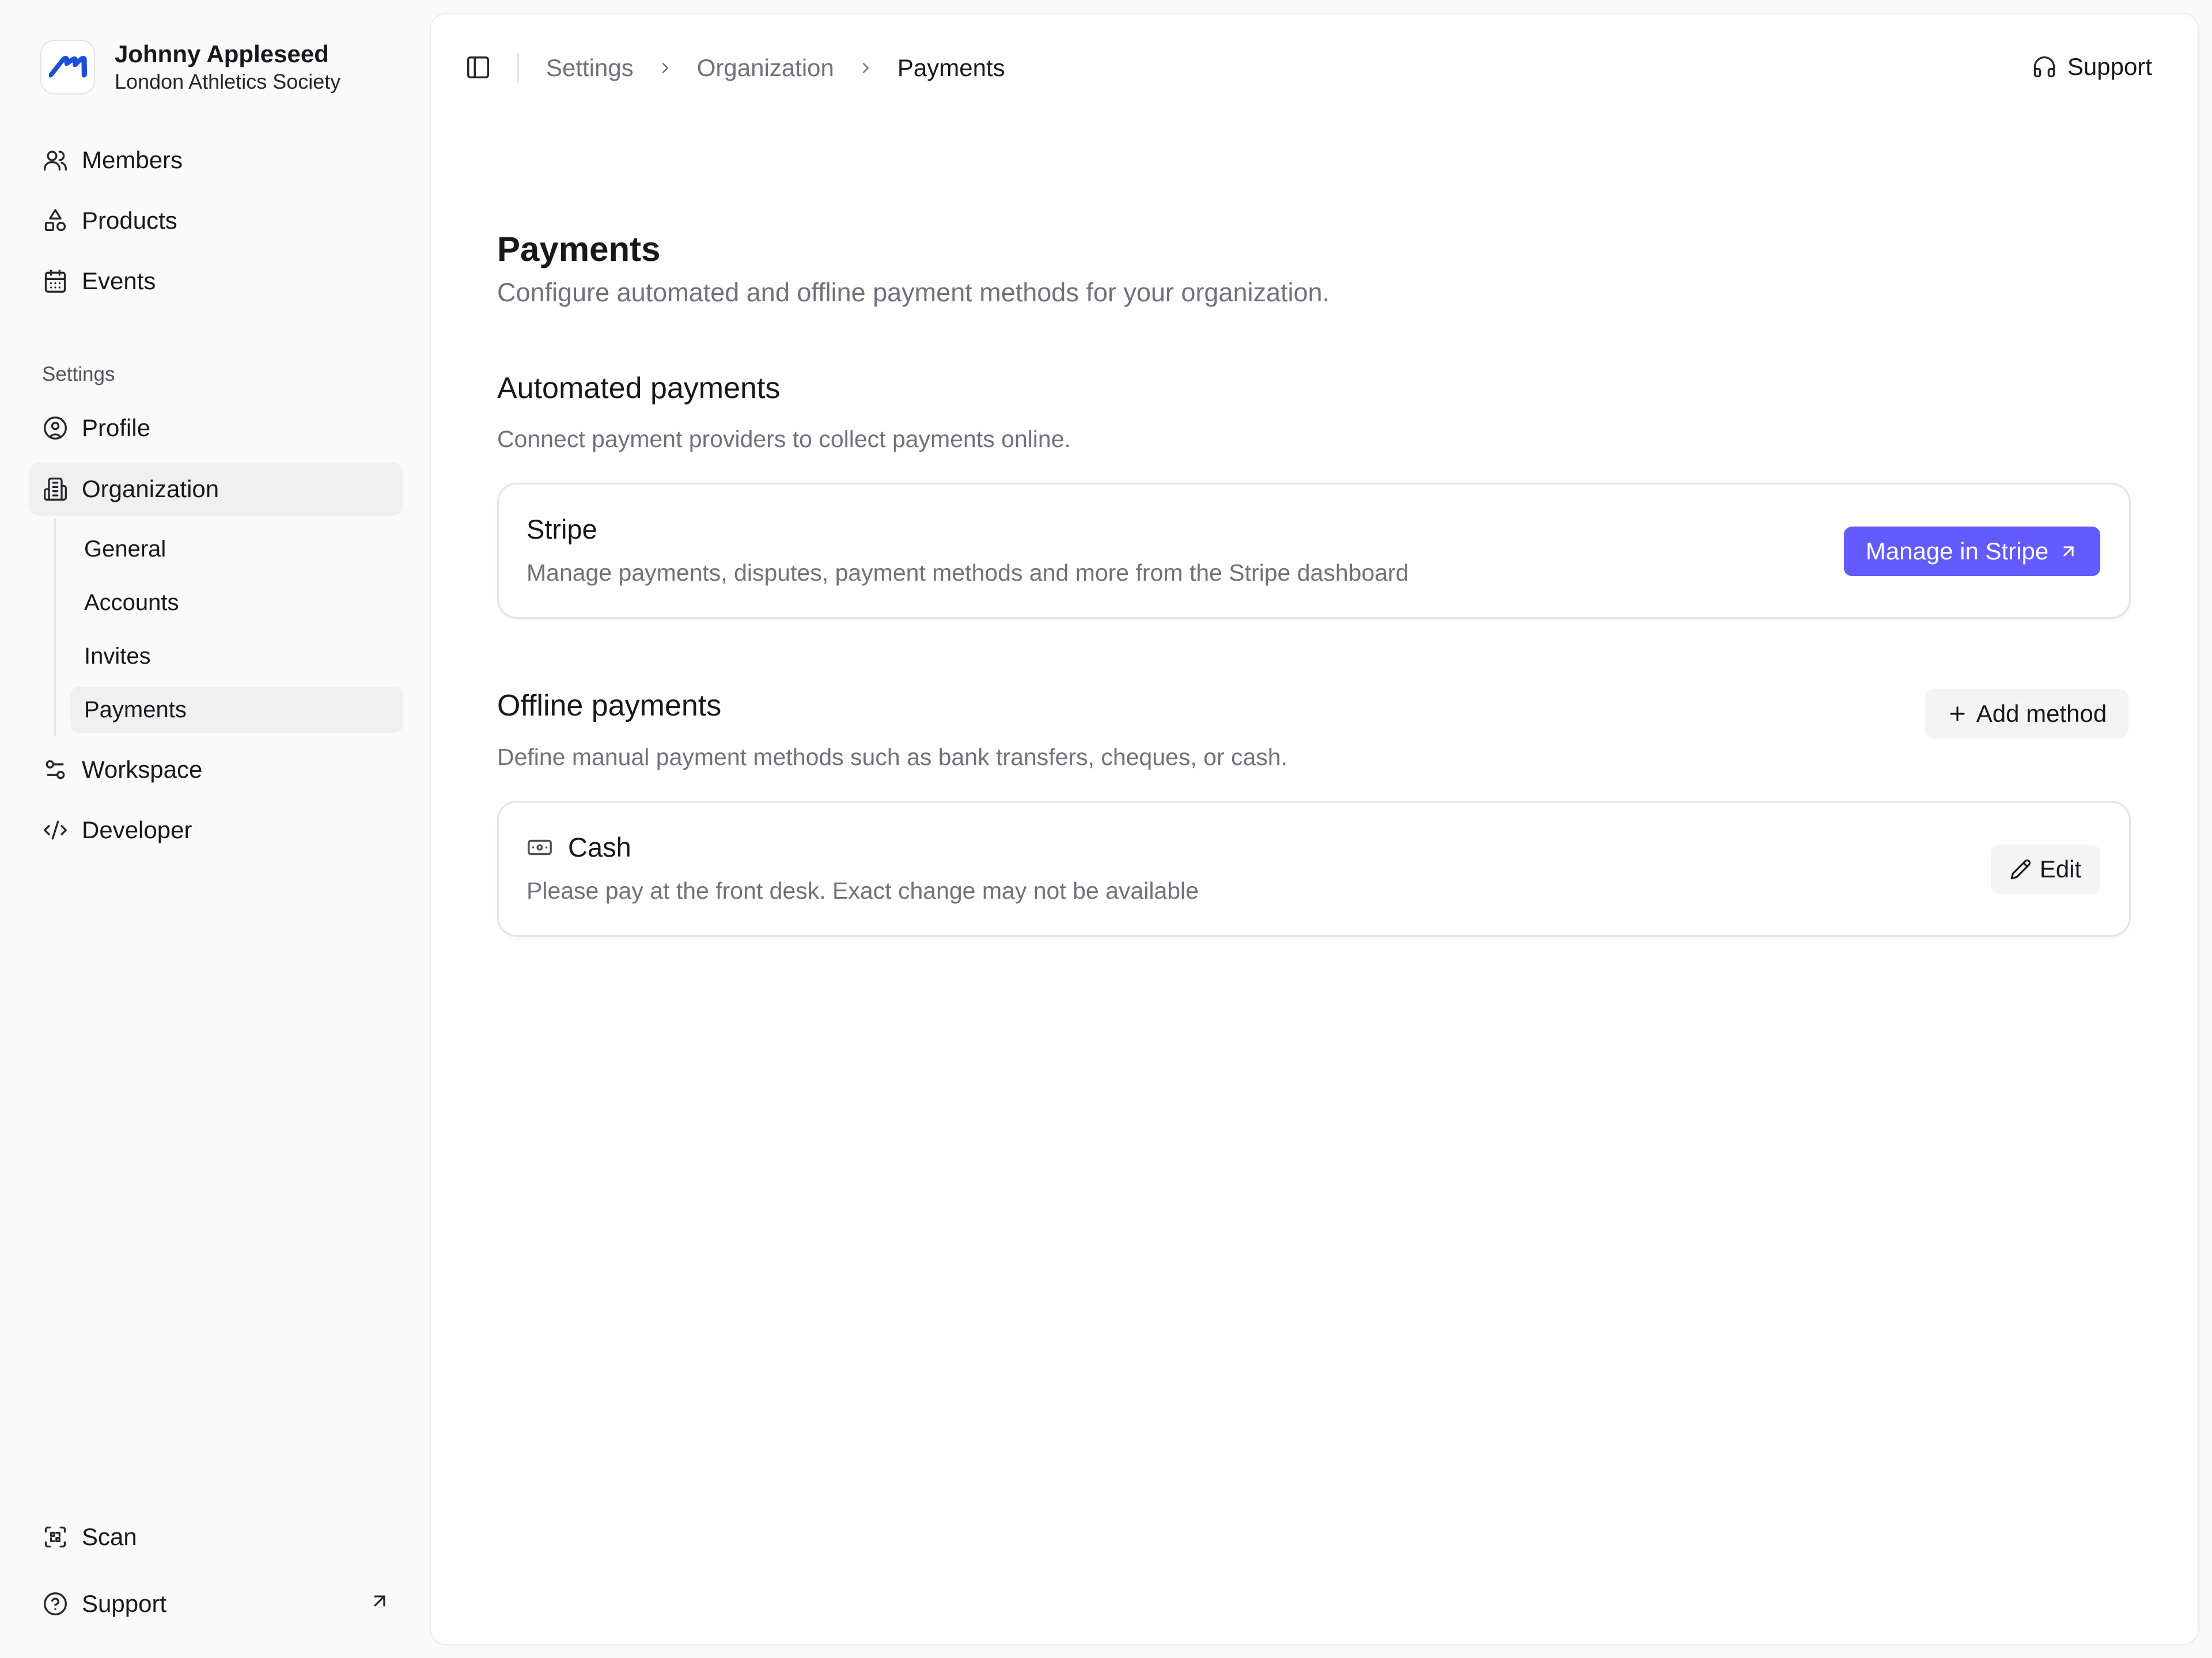  Describe the element at coordinates (55, 160) in the screenshot. I see `users-icon` at that location.